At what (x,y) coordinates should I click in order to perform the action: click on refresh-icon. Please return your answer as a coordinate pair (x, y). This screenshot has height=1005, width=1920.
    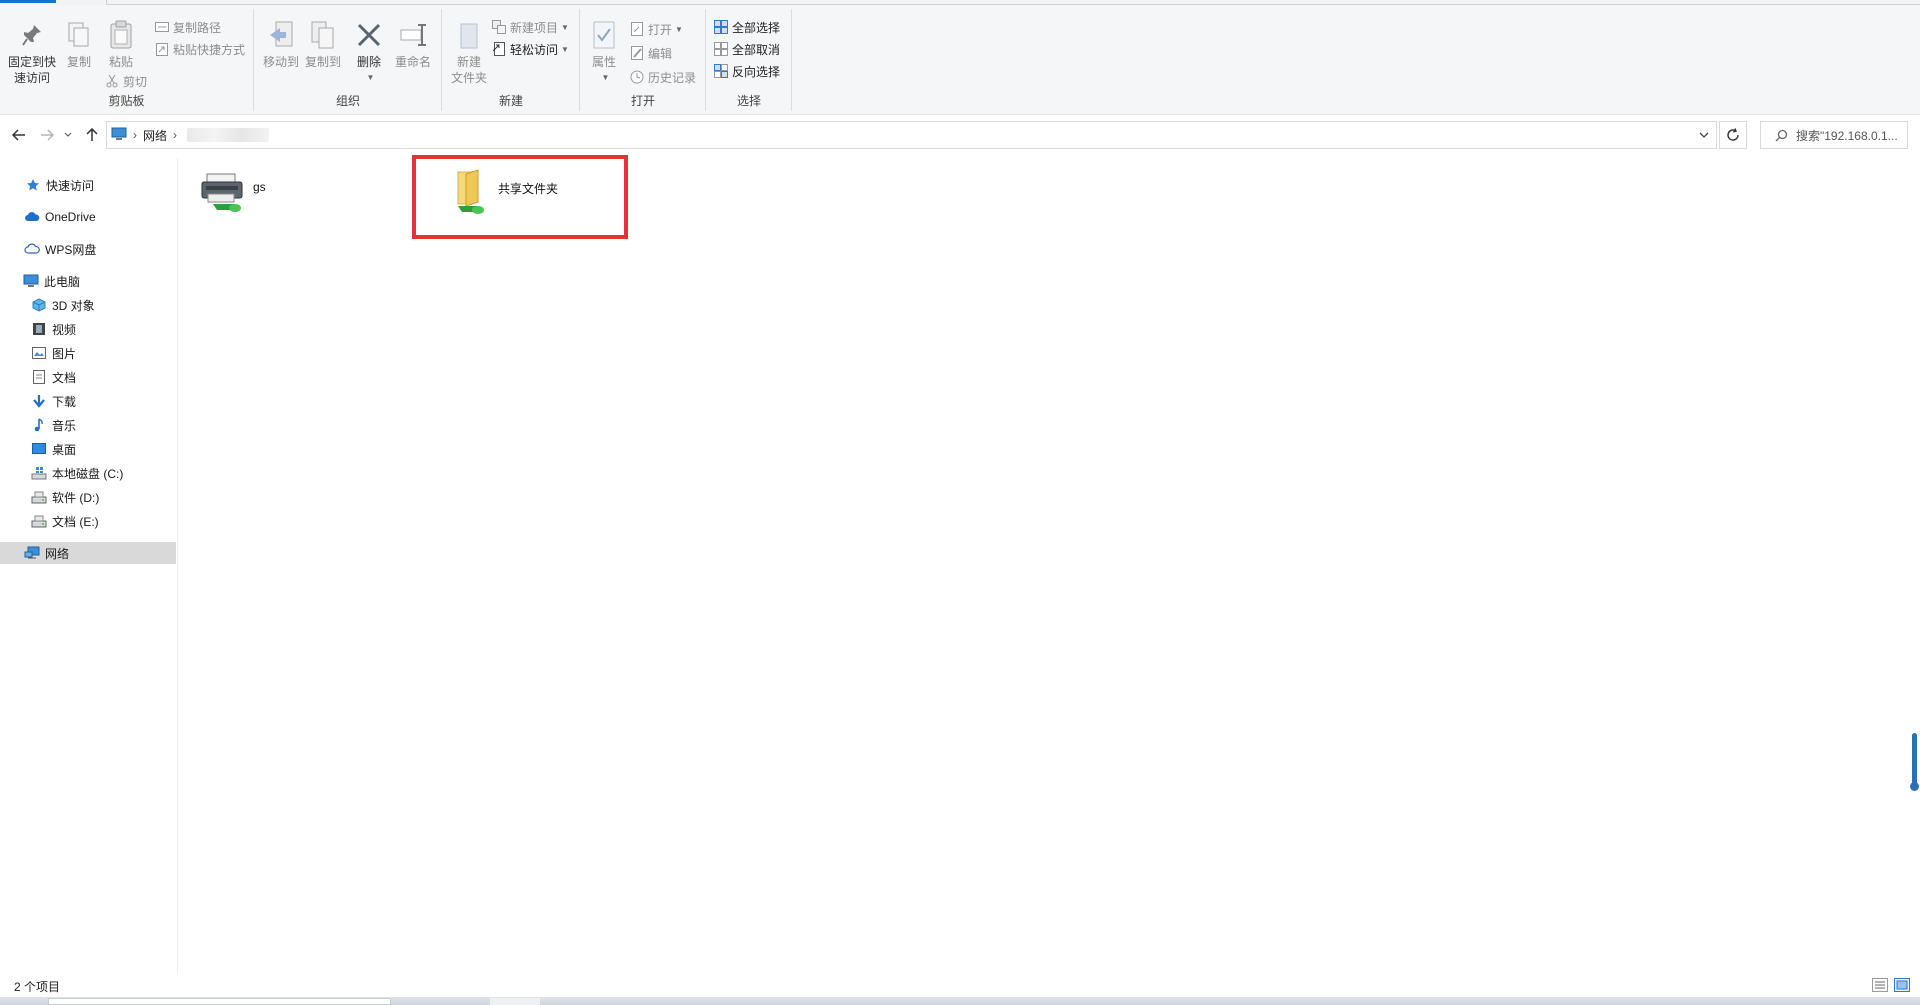
    Looking at the image, I should click on (1733, 134).